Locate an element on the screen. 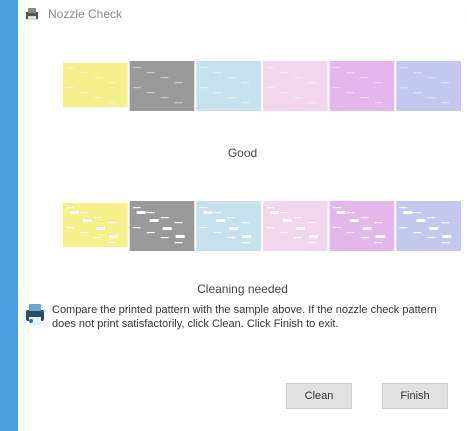  good-label: Good is located at coordinates (242, 153).